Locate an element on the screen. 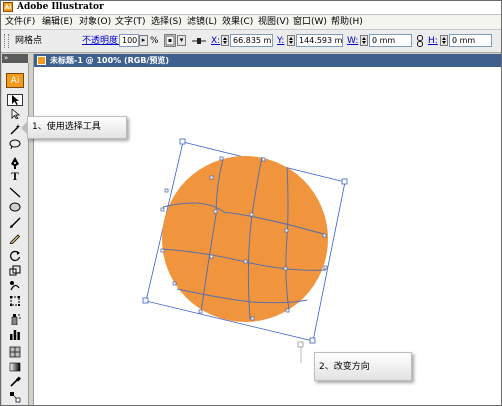  paintbrush-icon is located at coordinates (15, 222).